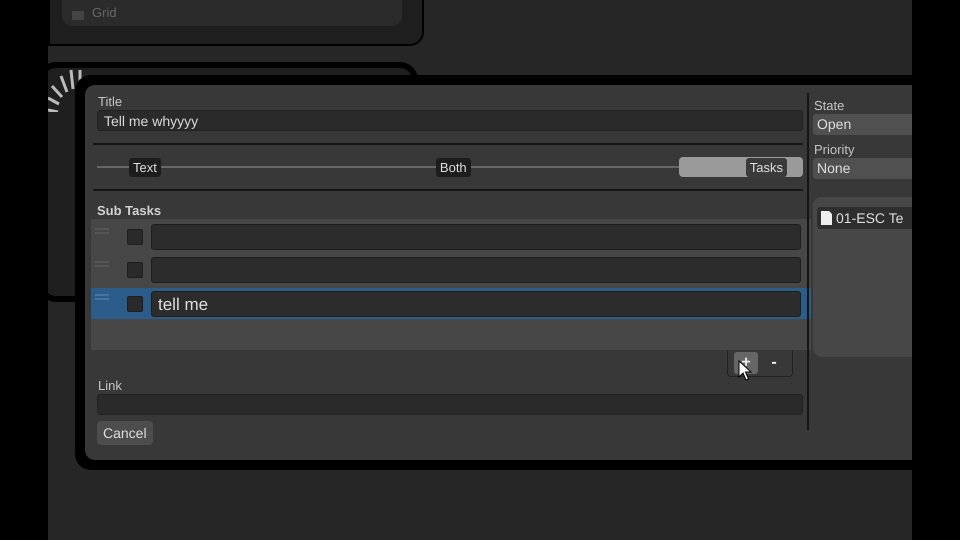  Describe the element at coordinates (66, 90) in the screenshot. I see `sunburst-icon` at that location.